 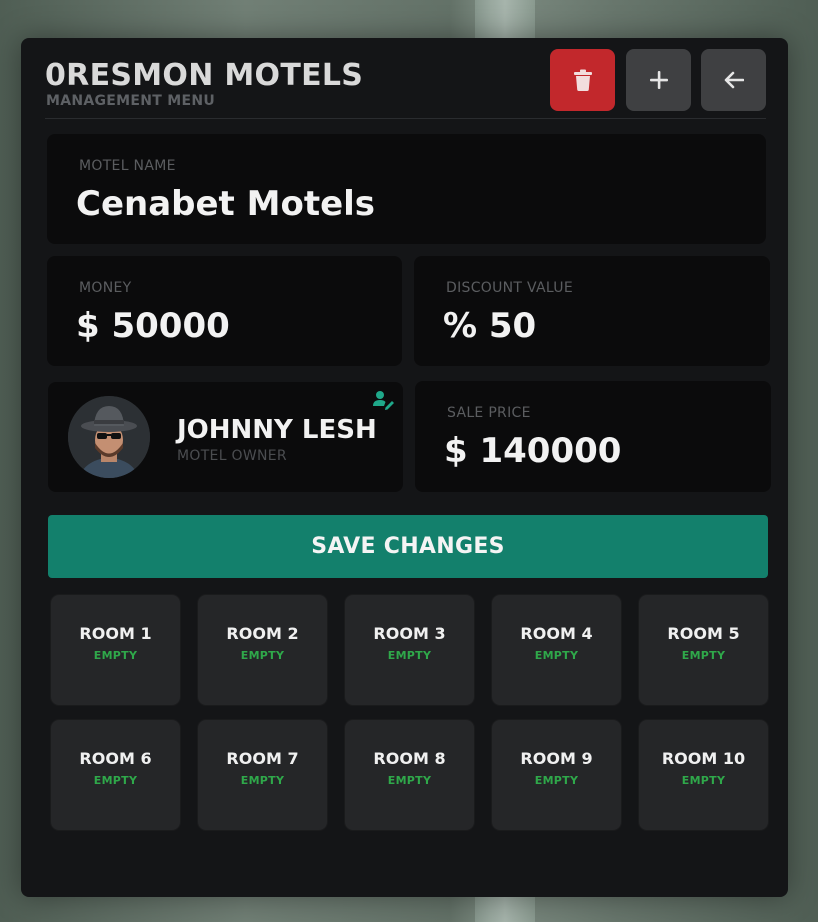 I want to click on room-card: ROOM 2 EMPTY, so click(x=262, y=650).